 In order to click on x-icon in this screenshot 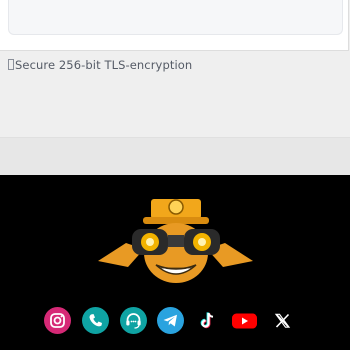, I will do `click(282, 320)`.